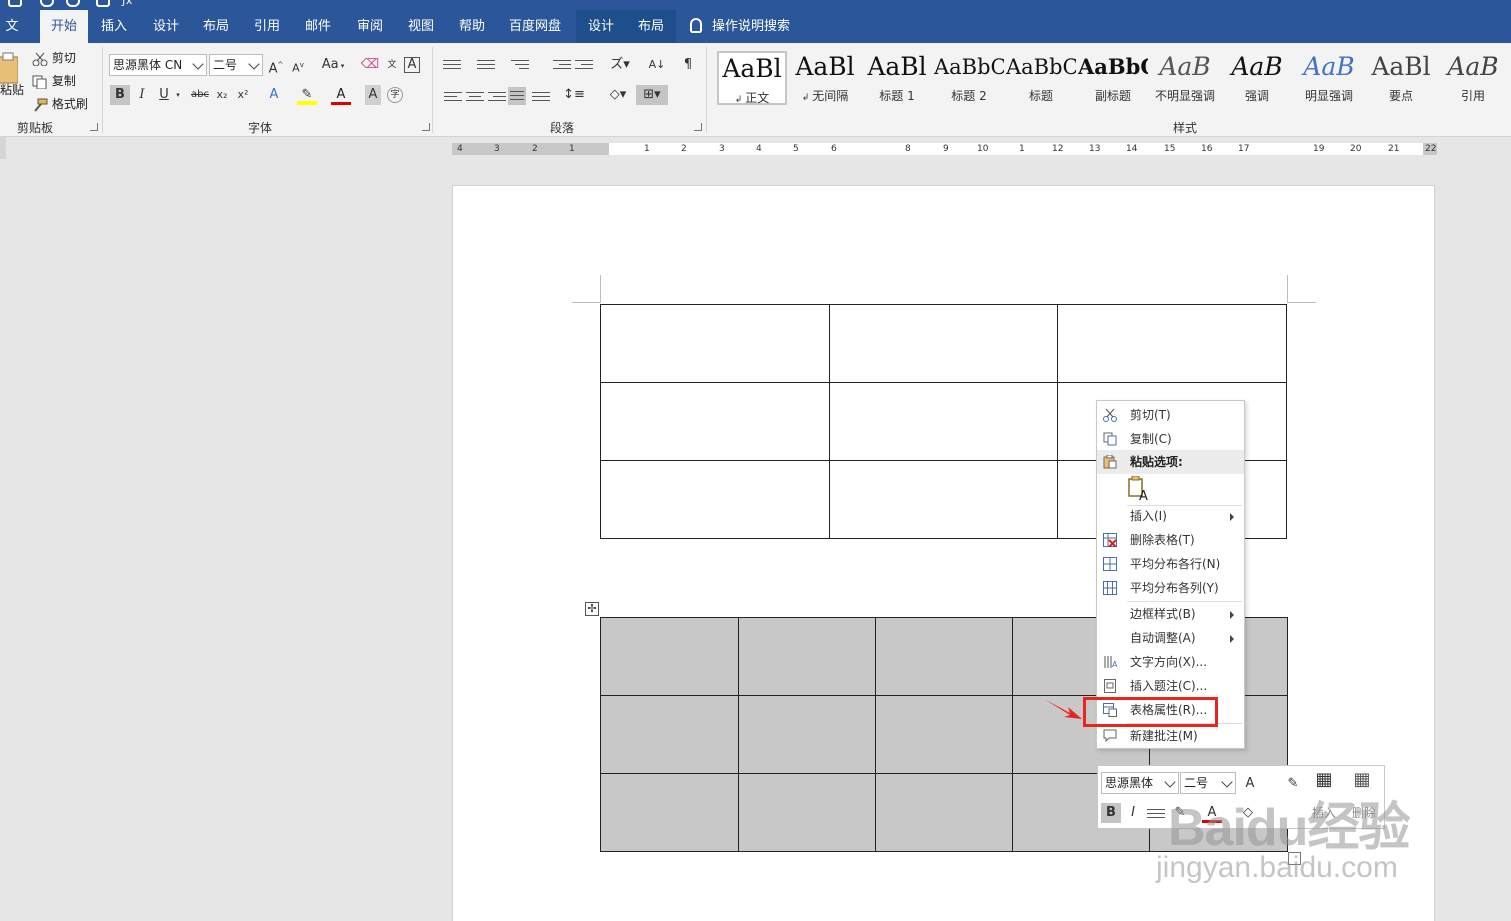  I want to click on customize-icon: ƒx, so click(129, 3).